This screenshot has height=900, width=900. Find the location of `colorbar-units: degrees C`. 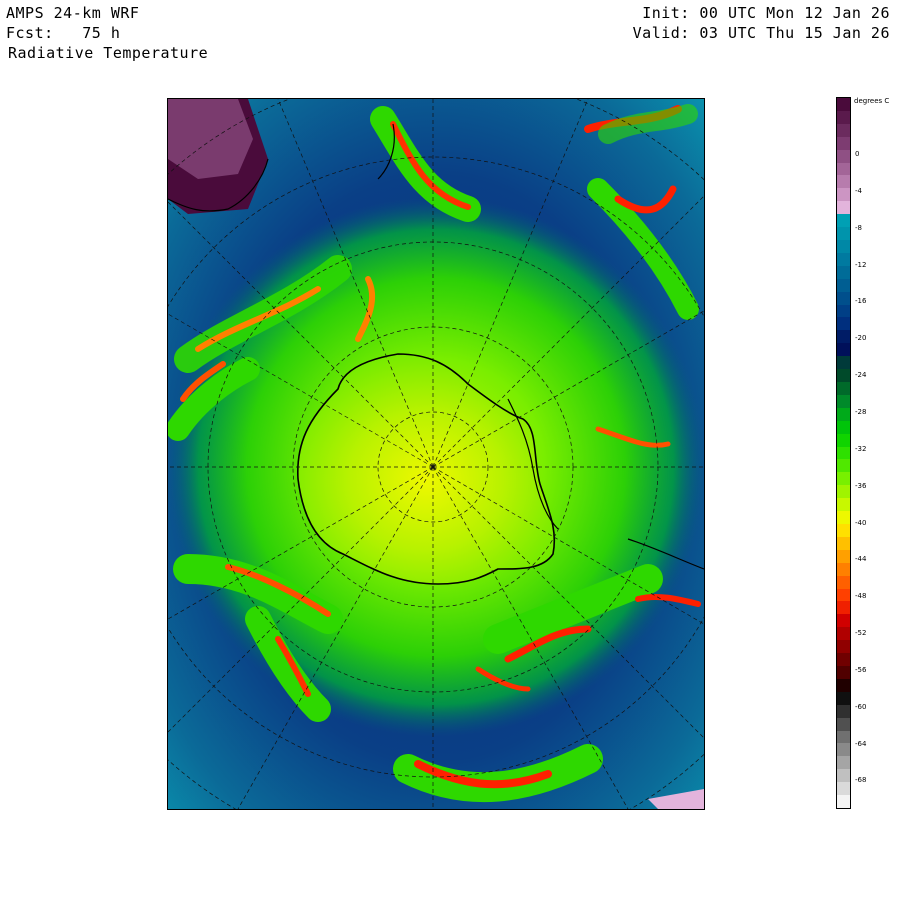

colorbar-units: degrees C is located at coordinates (872, 101).